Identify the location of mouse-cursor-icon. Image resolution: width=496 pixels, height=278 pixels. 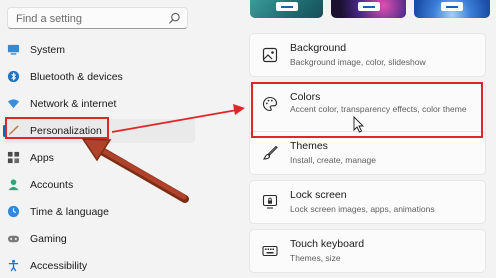
(359, 124).